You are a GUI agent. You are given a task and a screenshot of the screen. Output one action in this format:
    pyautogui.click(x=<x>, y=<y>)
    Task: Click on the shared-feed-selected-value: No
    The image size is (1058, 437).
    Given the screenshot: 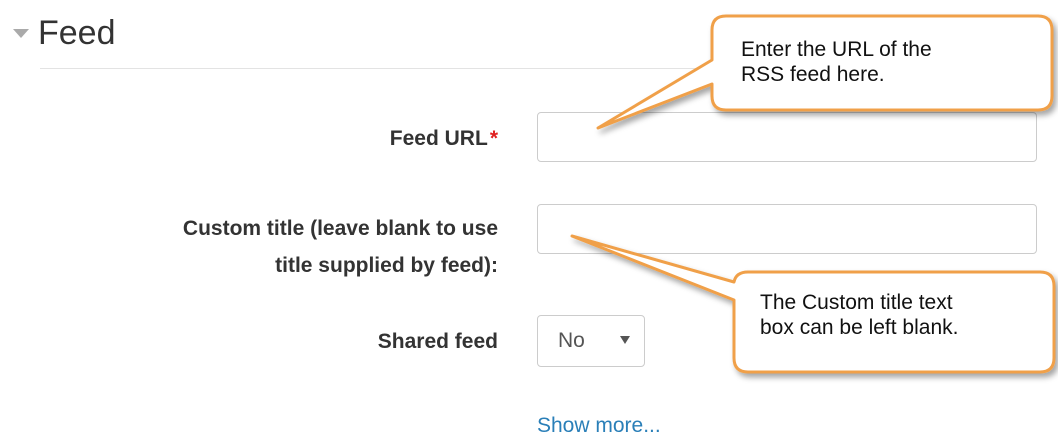 What is the action you would take?
    pyautogui.click(x=571, y=340)
    